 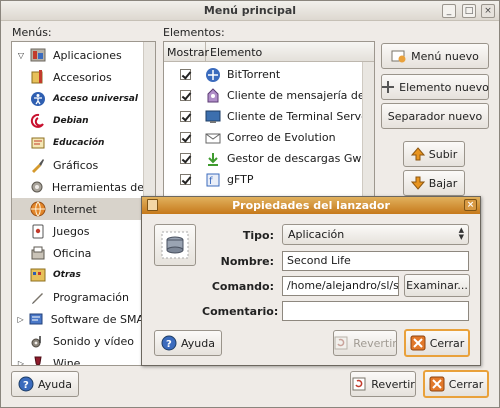 I want to click on move-down-label: Bajar, so click(x=443, y=183).